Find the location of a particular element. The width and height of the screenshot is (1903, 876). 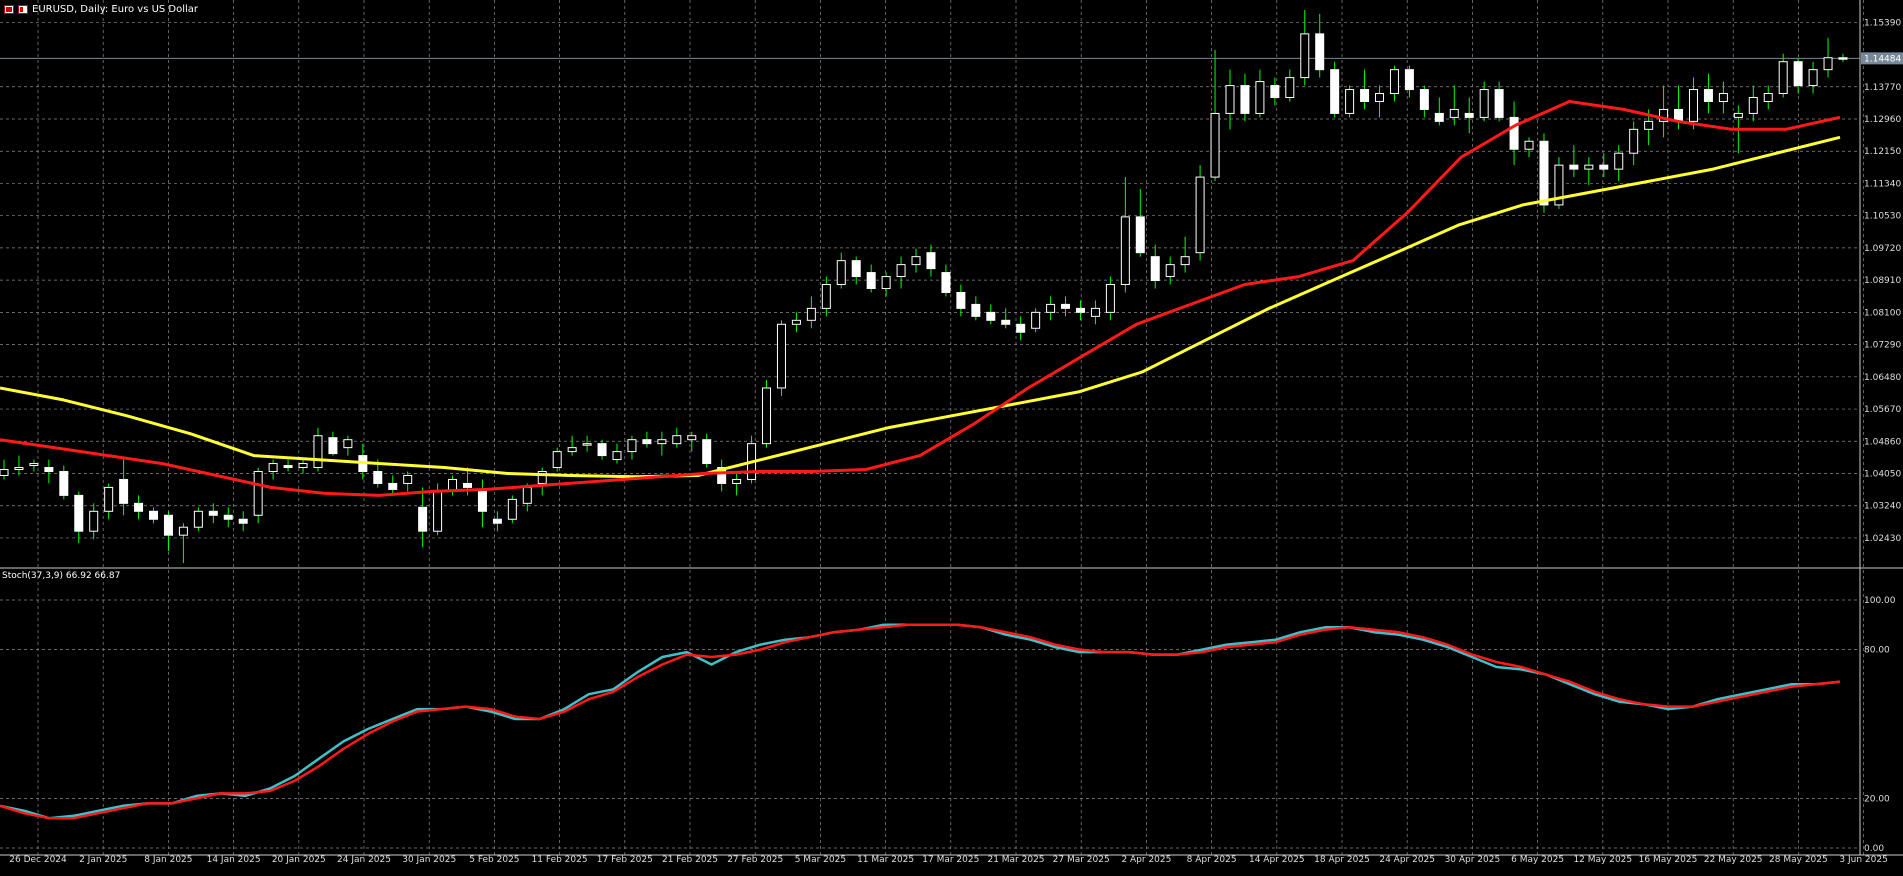

time-tick-label: 11 Mar 2025 is located at coordinates (885, 860).